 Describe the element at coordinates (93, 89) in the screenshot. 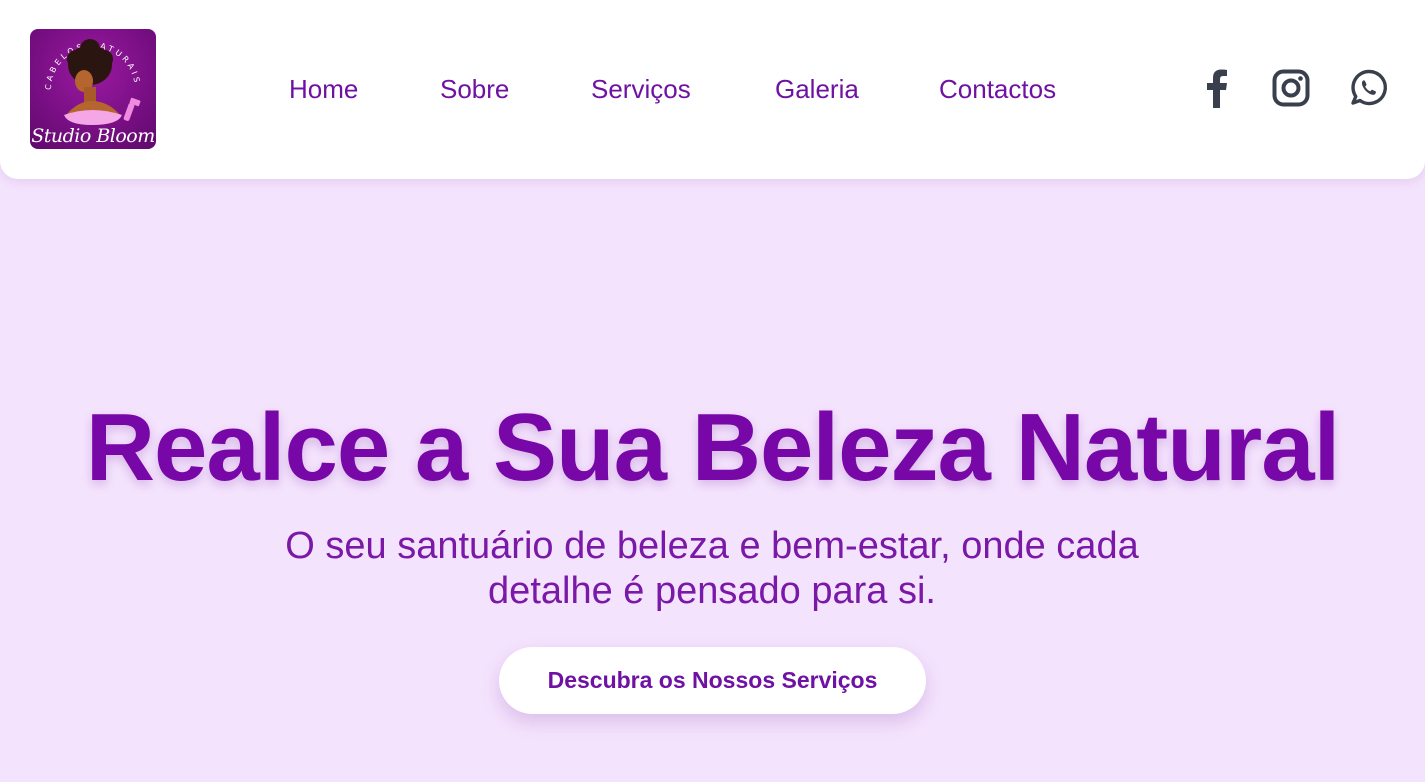

I see `studio-bloom-logo: CABELOS NATURAIS Studio Bloom` at that location.